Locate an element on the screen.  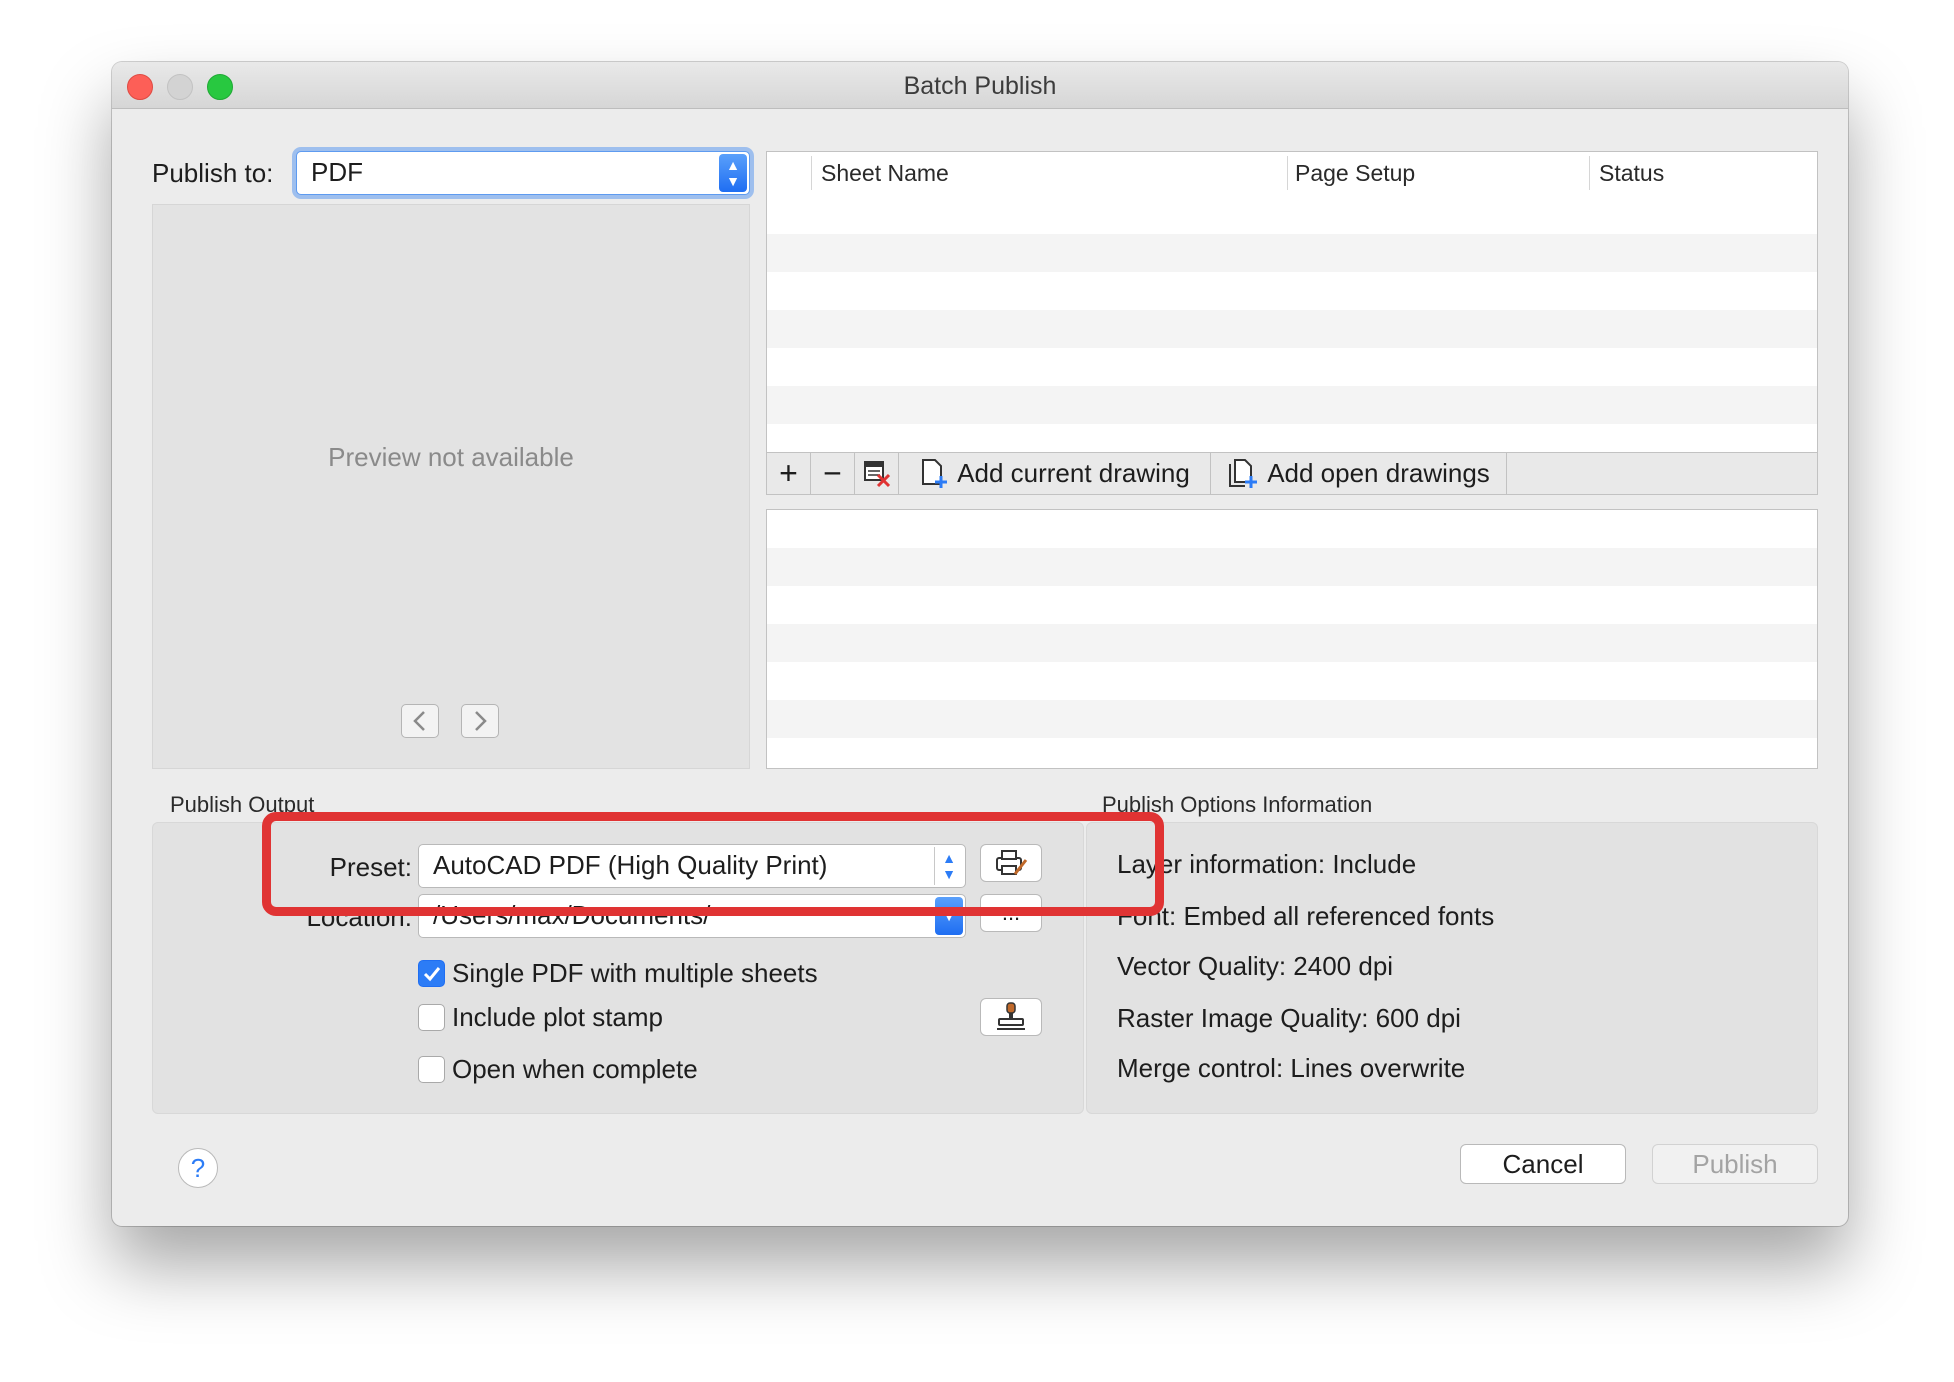
publish-button: Publish is located at coordinates (1735, 1164).